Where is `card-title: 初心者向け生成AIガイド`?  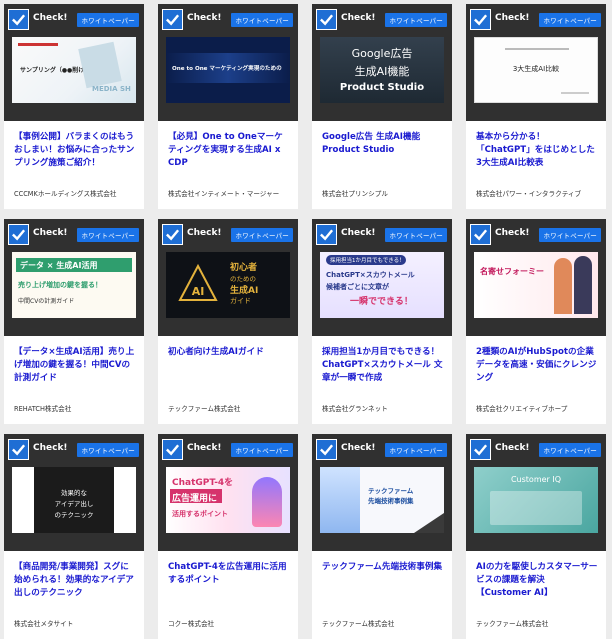 card-title: 初心者向け生成AIガイド is located at coordinates (228, 368).